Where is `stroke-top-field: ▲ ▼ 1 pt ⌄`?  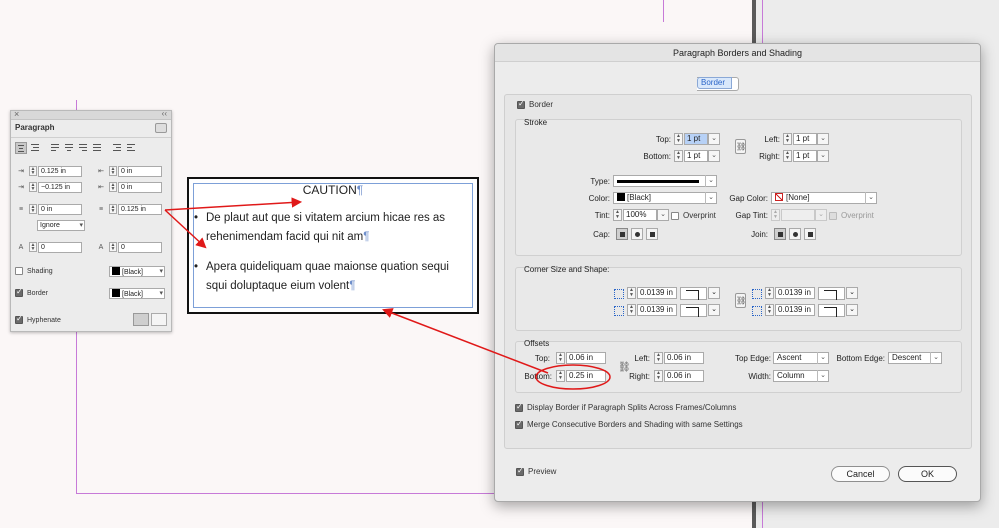 stroke-top-field: ▲ ▼ 1 pt ⌄ is located at coordinates (697, 139).